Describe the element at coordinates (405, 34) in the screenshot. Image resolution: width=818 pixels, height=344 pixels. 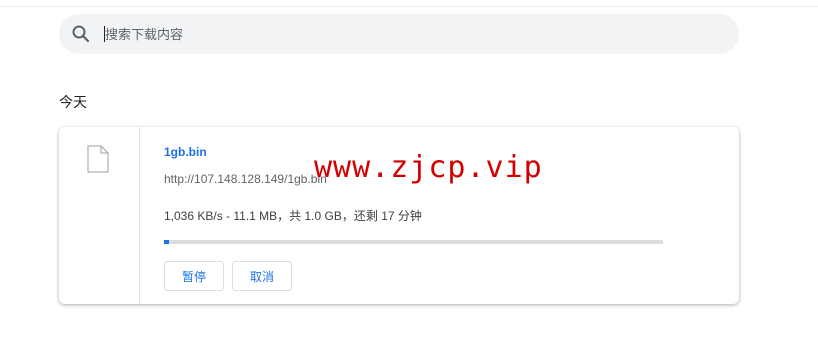
I see `search-input` at that location.